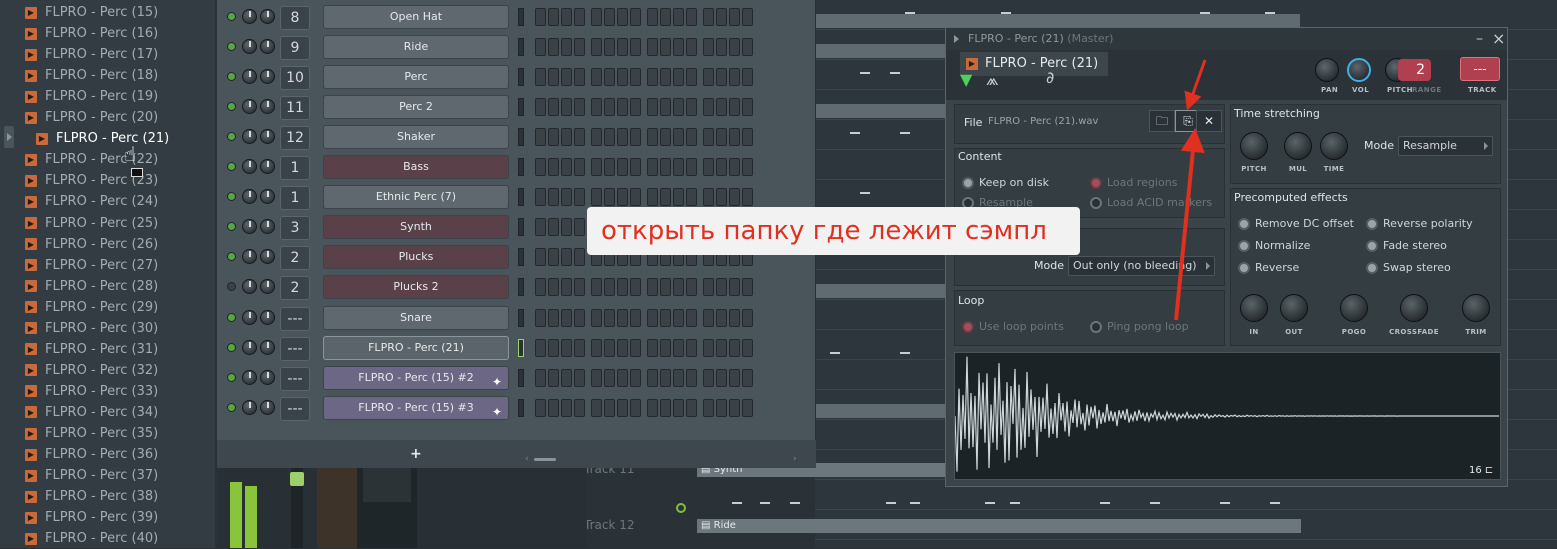  What do you see at coordinates (1050, 77) in the screenshot?
I see `misc-tab-icon: ∂` at bounding box center [1050, 77].